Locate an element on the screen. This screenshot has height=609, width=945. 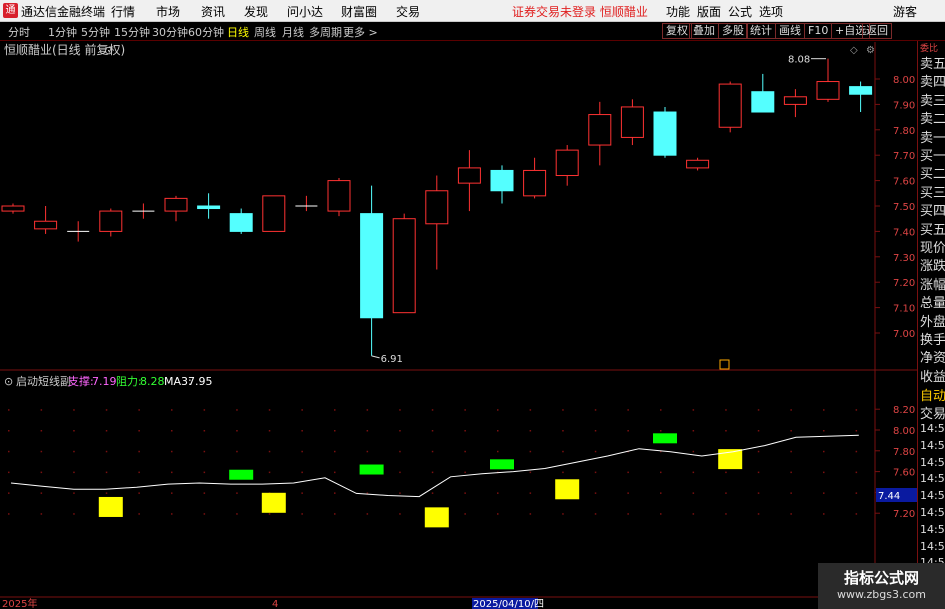
menu-discover: 发现 is located at coordinates (256, 11).